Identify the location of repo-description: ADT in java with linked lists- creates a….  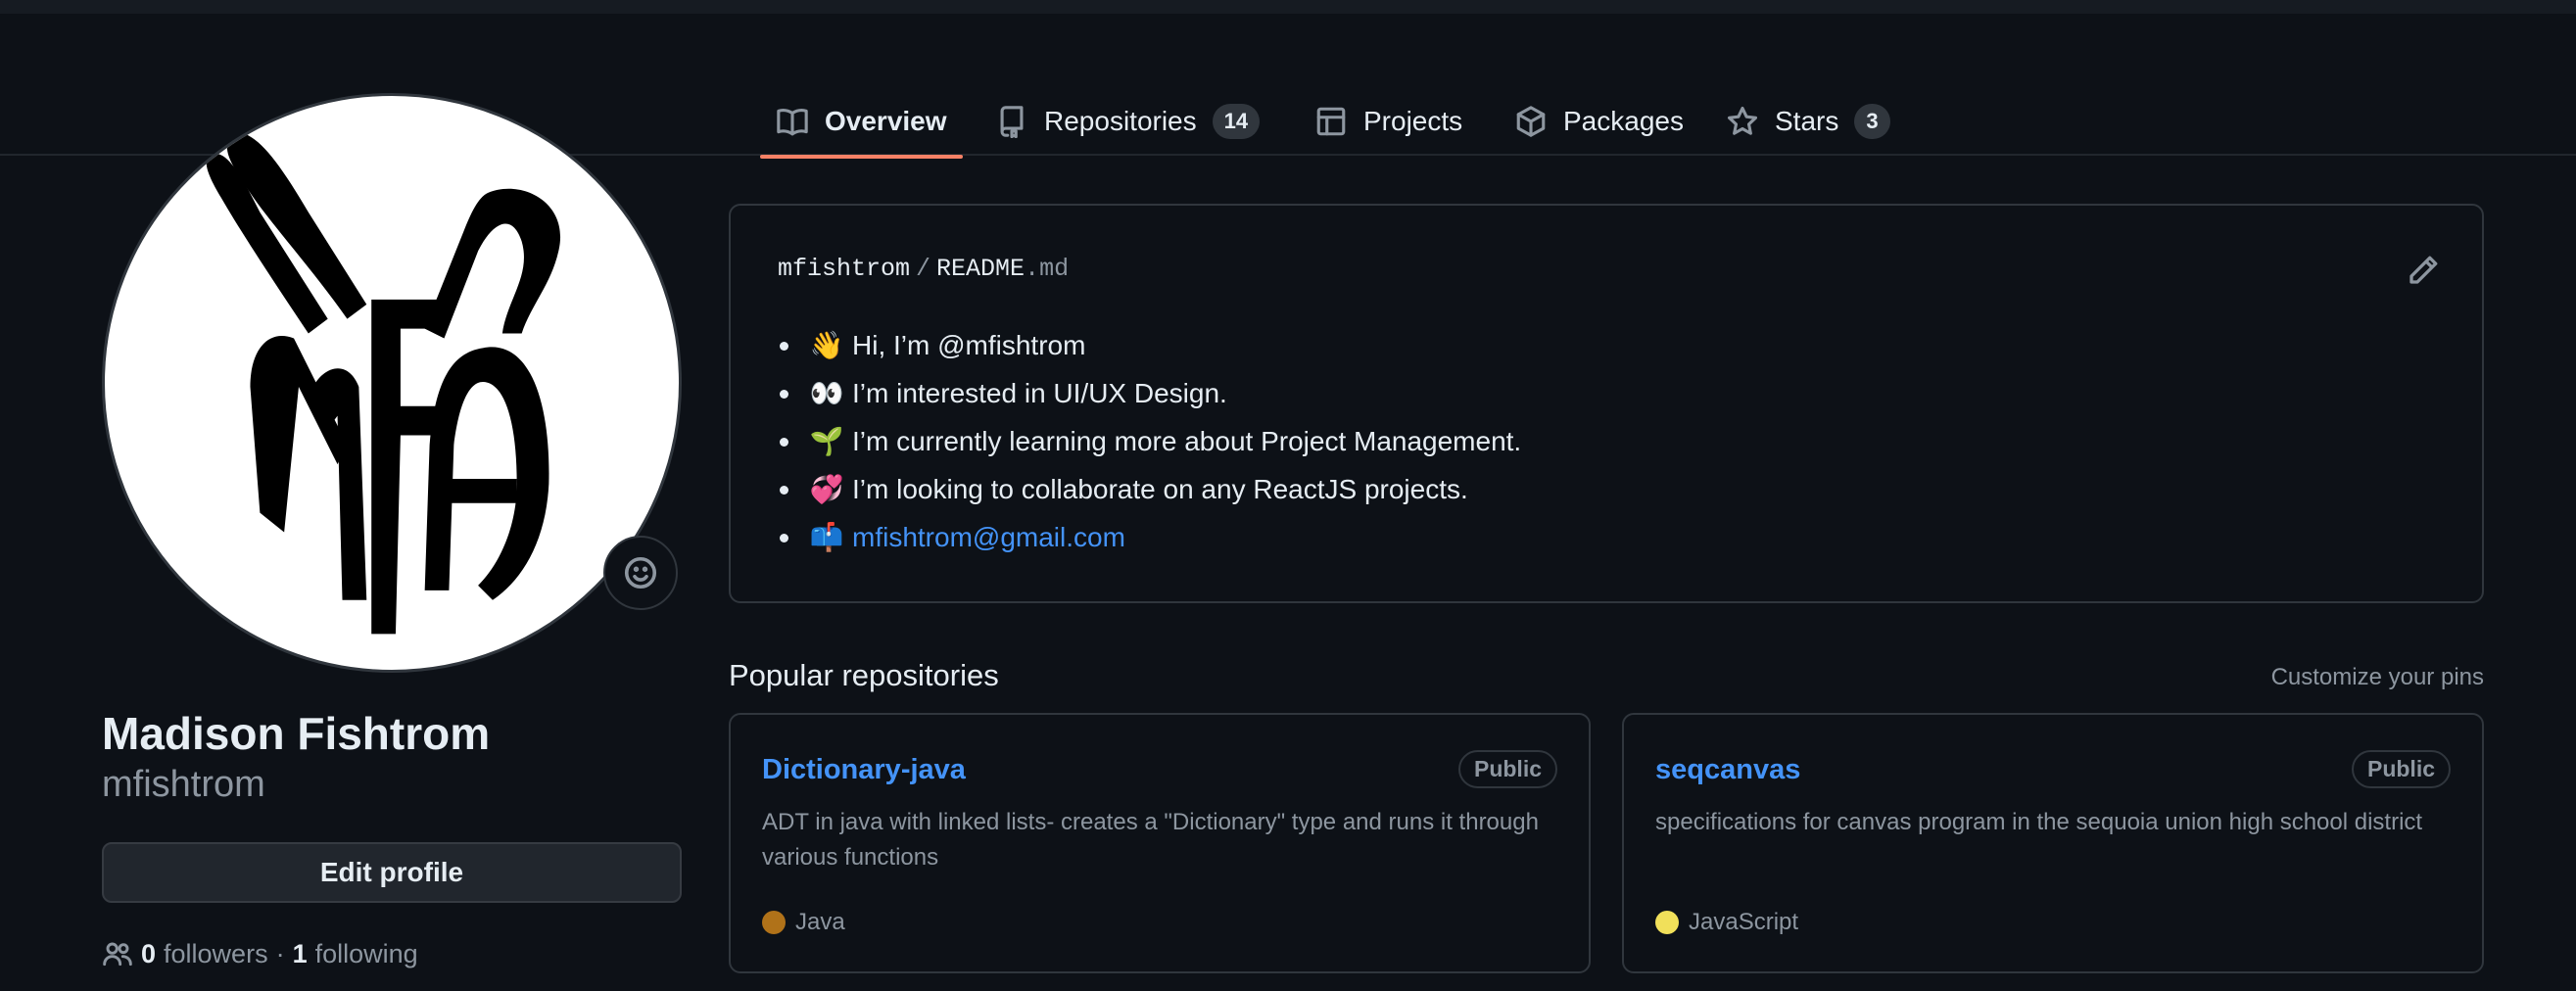
(1151, 840).